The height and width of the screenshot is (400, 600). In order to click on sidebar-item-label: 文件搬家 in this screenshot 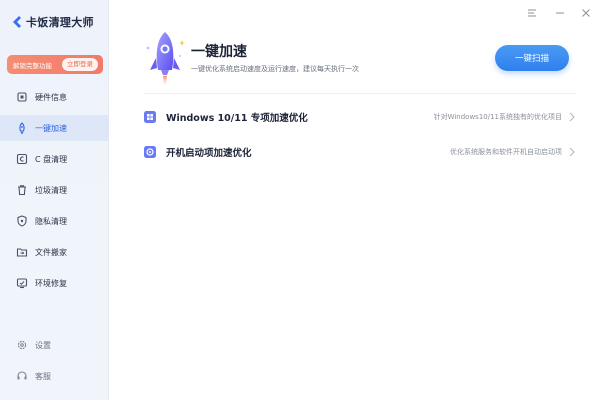, I will do `click(51, 252)`.